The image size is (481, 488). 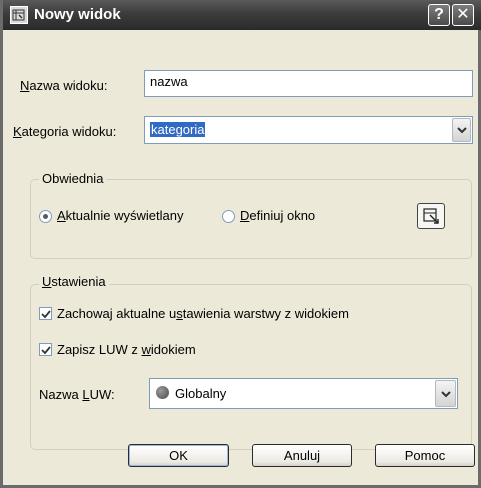 I want to click on close-icon: ✕, so click(x=463, y=14).